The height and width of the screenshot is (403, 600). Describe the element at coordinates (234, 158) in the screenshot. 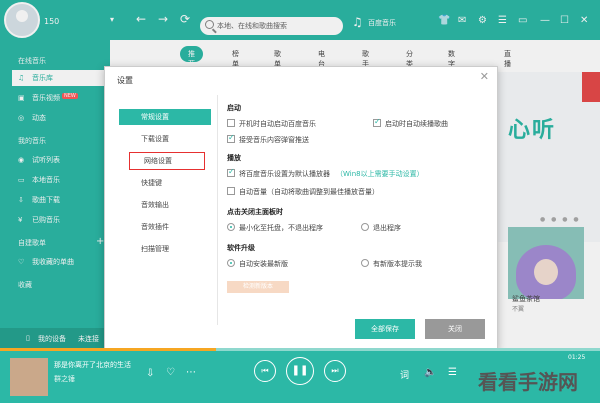

I see `section-playback-title: 播放` at that location.